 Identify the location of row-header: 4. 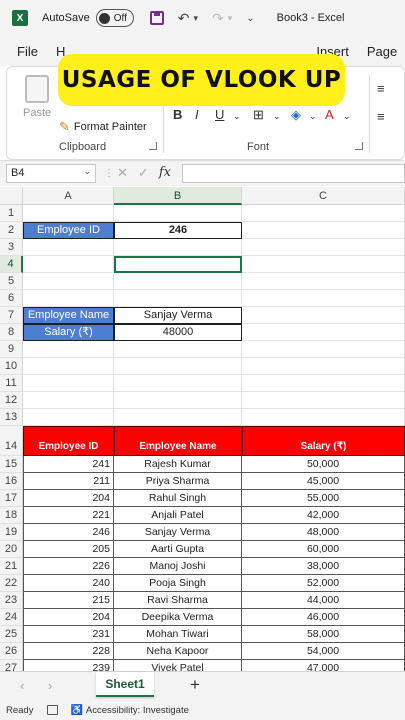
(11, 264).